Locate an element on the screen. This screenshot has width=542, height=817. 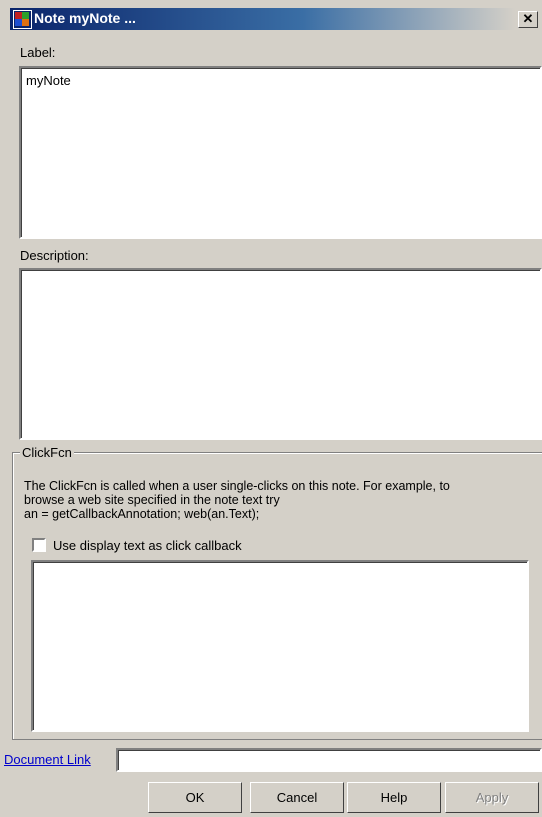
apply-button: Apply is located at coordinates (492, 797).